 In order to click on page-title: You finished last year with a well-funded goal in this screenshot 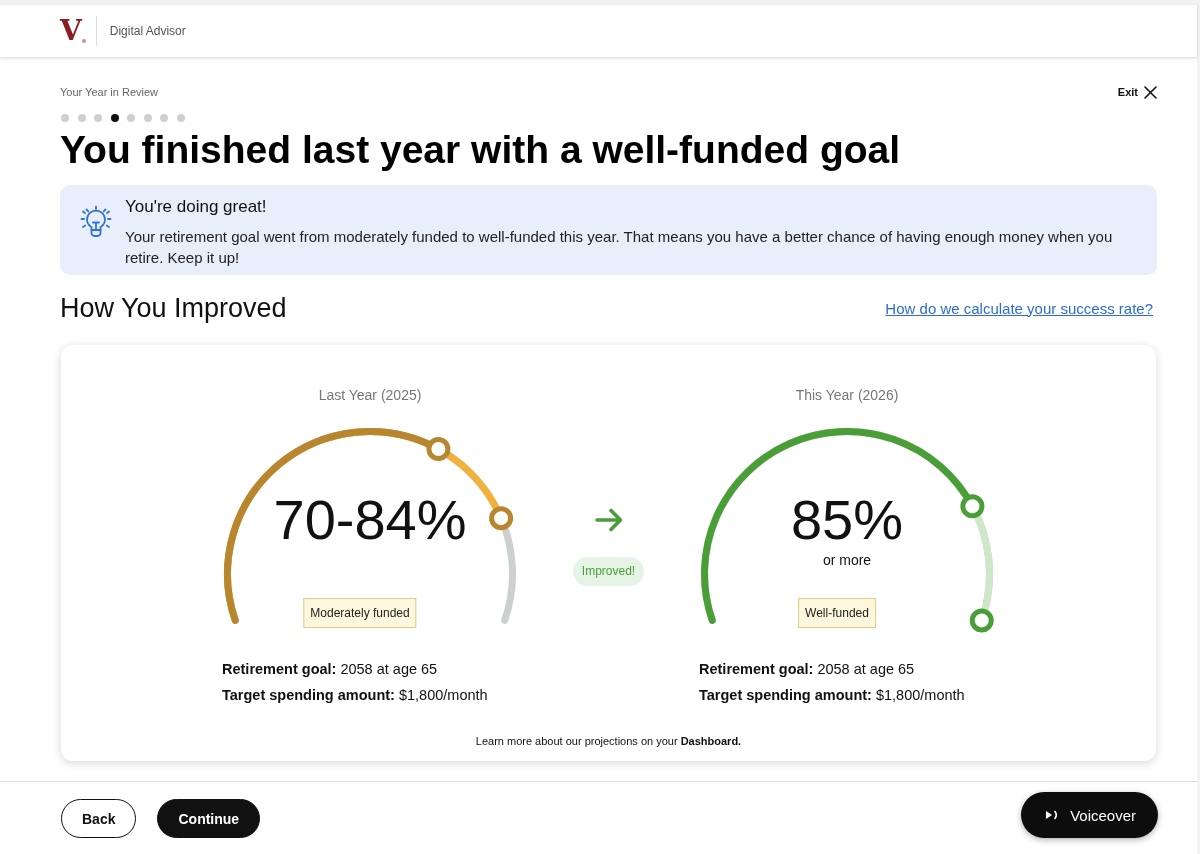, I will do `click(481, 150)`.